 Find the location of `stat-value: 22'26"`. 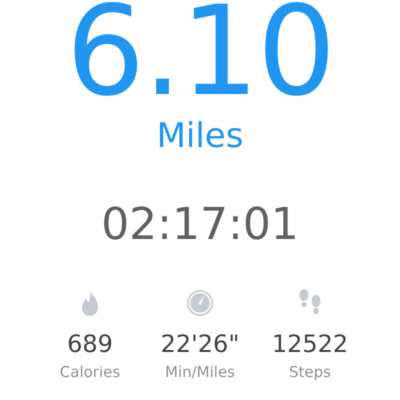

stat-value: 22'26" is located at coordinates (200, 344).